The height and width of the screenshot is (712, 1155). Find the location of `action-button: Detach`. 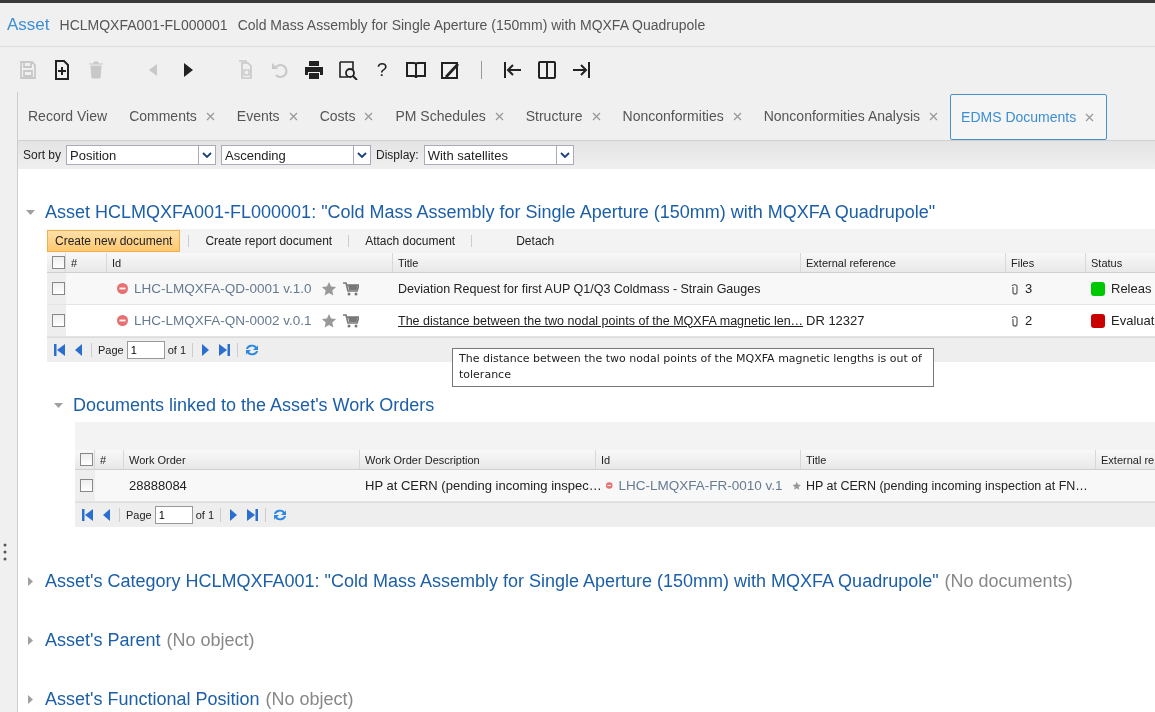

action-button: Detach is located at coordinates (535, 241).